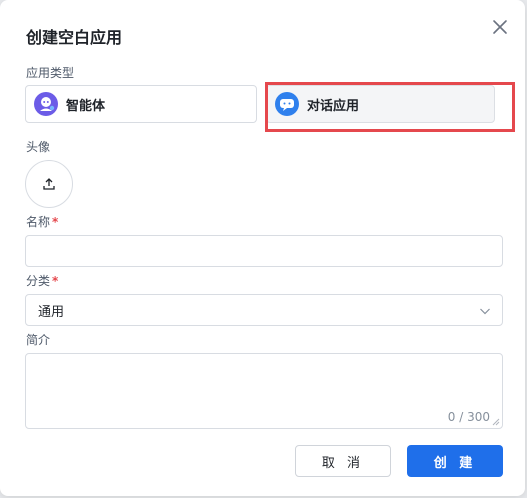 The height and width of the screenshot is (498, 527). Describe the element at coordinates (86, 106) in the screenshot. I see `app-type-name-agent: 智能体` at that location.